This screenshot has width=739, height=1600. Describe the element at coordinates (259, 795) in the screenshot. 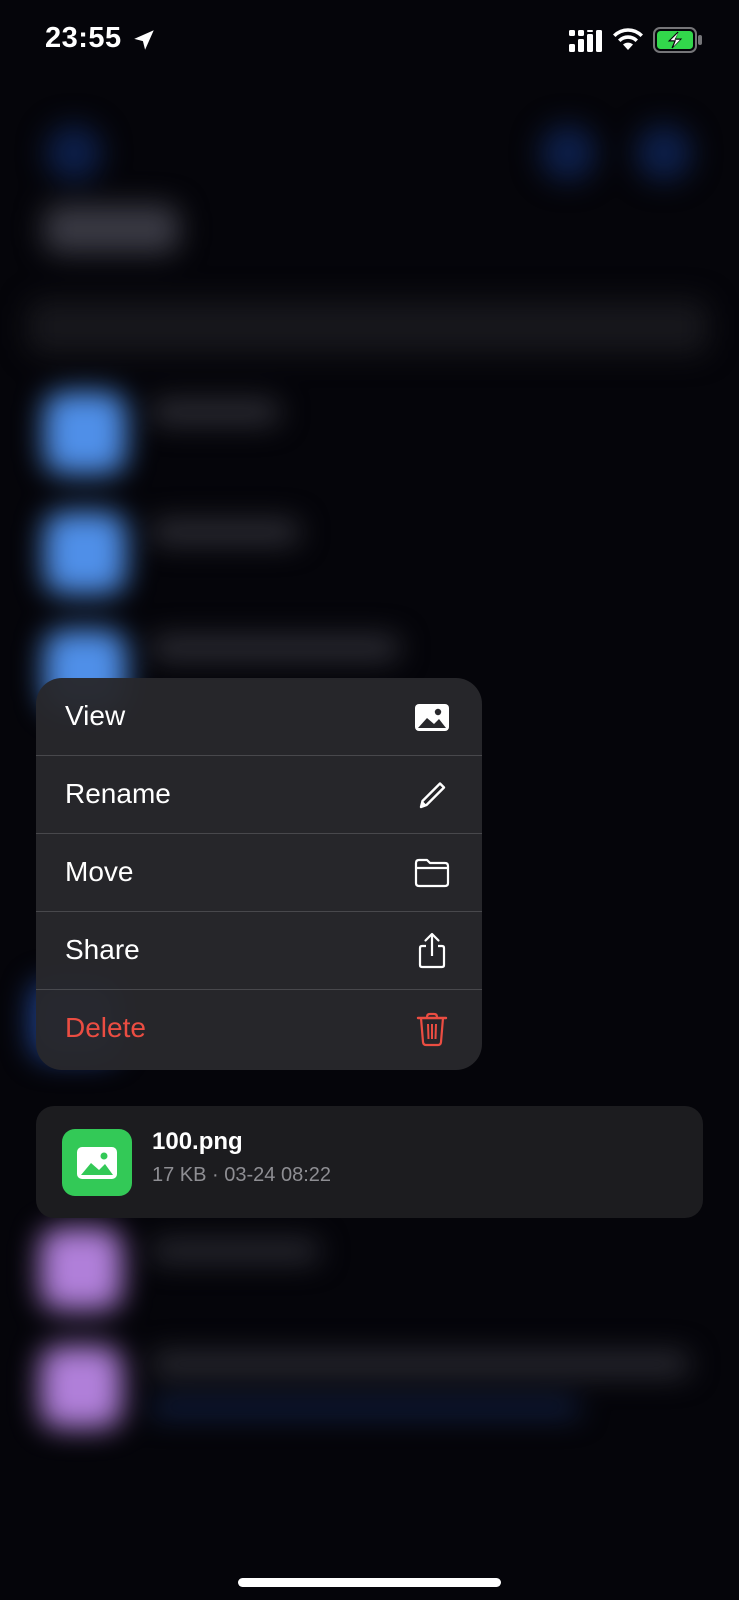

I see `rename-menu-item: Rename` at that location.